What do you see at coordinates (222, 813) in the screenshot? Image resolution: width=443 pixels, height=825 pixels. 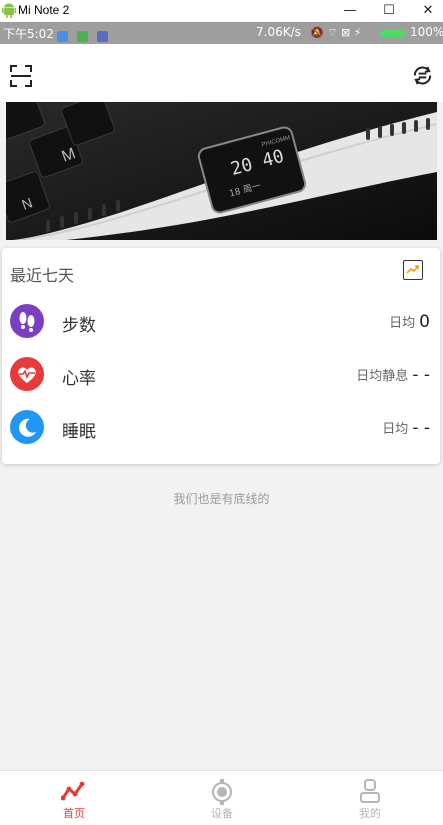 I see `tab-device-label: 设备` at bounding box center [222, 813].